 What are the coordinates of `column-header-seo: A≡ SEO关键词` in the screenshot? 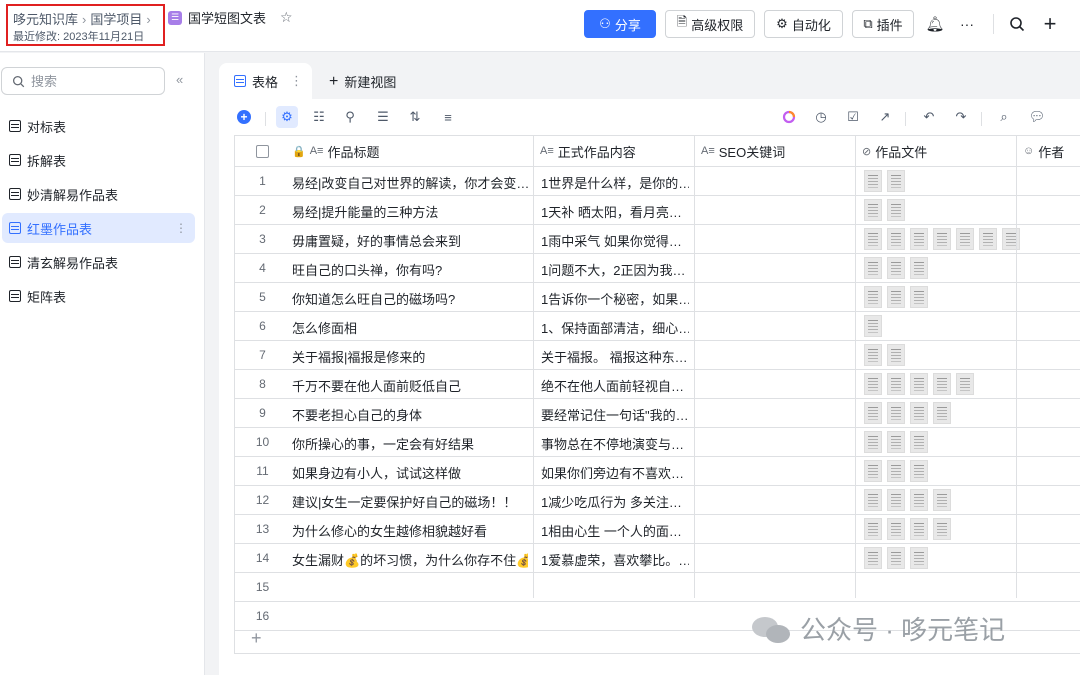 It's located at (775, 151).